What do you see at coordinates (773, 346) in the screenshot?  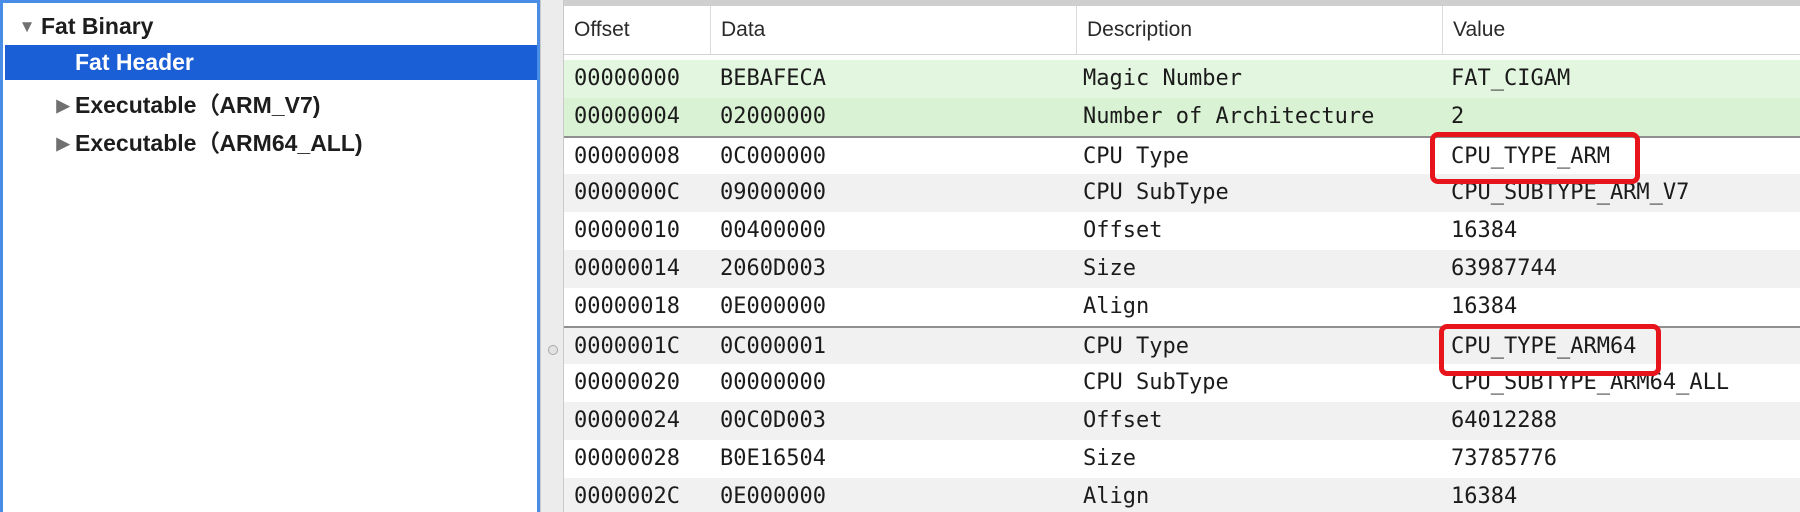 I see `cell-data: 0C000001` at bounding box center [773, 346].